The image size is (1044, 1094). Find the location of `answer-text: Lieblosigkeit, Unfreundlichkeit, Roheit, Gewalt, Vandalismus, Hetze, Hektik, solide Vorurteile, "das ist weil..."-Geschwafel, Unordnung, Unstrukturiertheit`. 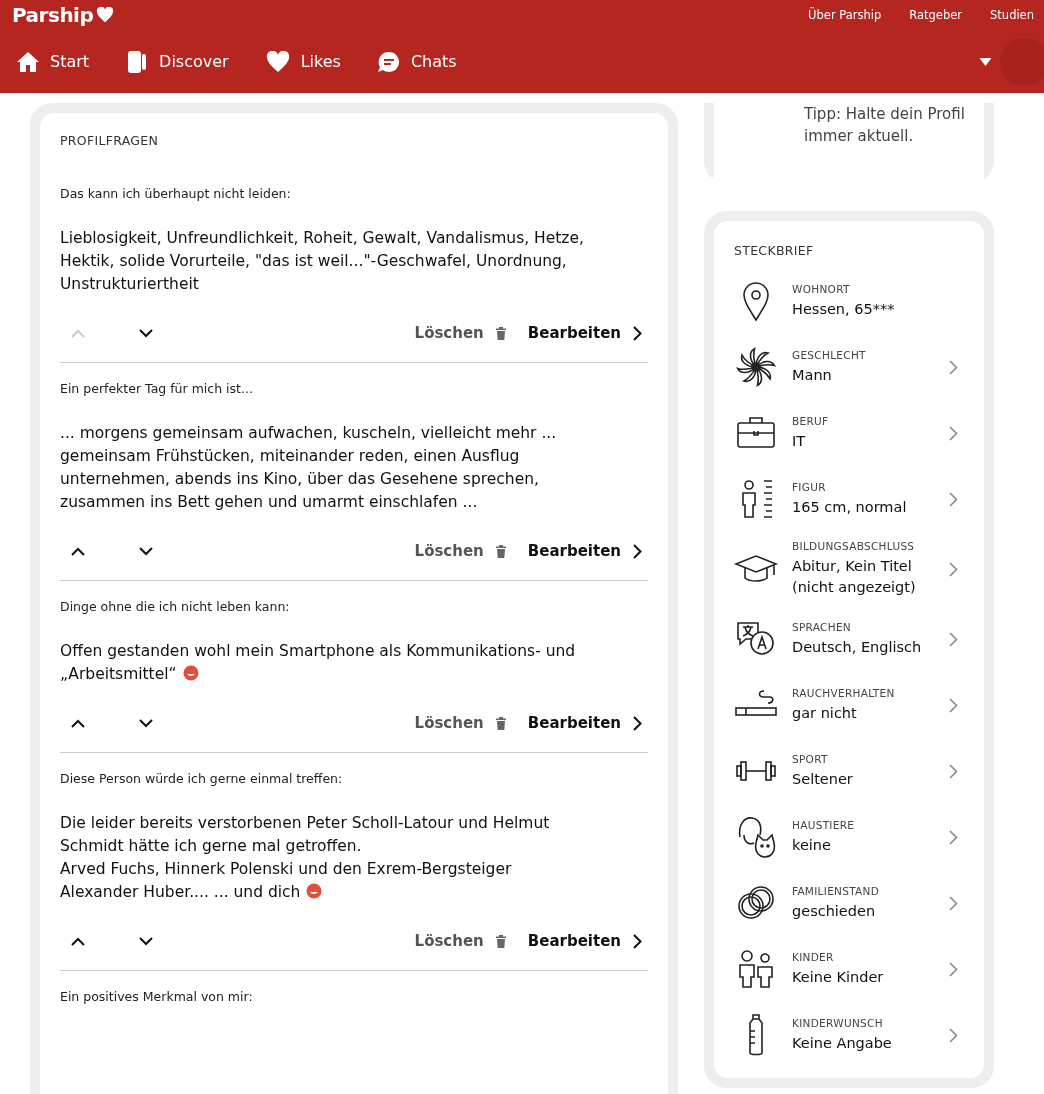

answer-text: Lieblosigkeit, Unfreundlichkeit, Roheit, Gewalt, Vandalismus, Hetze, Hektik, solide Vorurteile, "das ist weil..."-Geschwafel, Unordnung, Unstrukturiertheit is located at coordinates (322, 261).